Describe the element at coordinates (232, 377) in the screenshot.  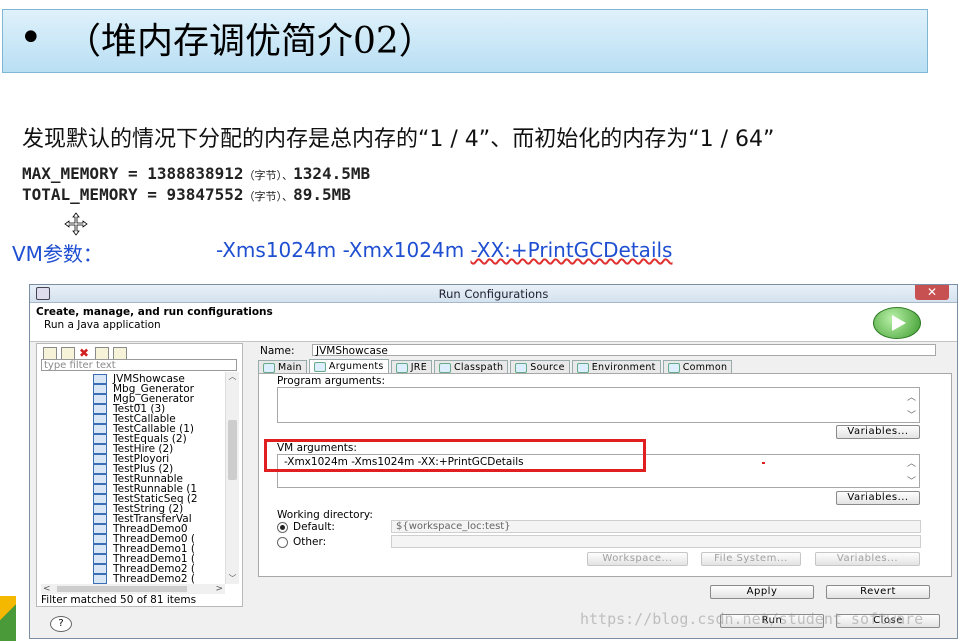
I see `scroll-up-icon: ︿` at that location.